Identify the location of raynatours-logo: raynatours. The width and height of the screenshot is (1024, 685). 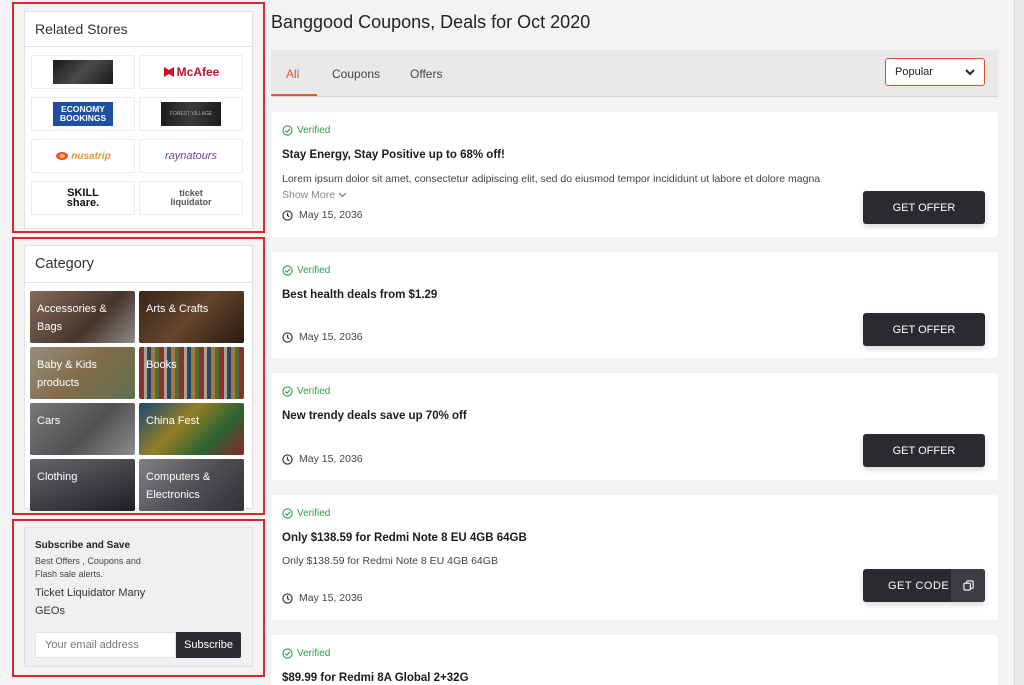
(191, 156).